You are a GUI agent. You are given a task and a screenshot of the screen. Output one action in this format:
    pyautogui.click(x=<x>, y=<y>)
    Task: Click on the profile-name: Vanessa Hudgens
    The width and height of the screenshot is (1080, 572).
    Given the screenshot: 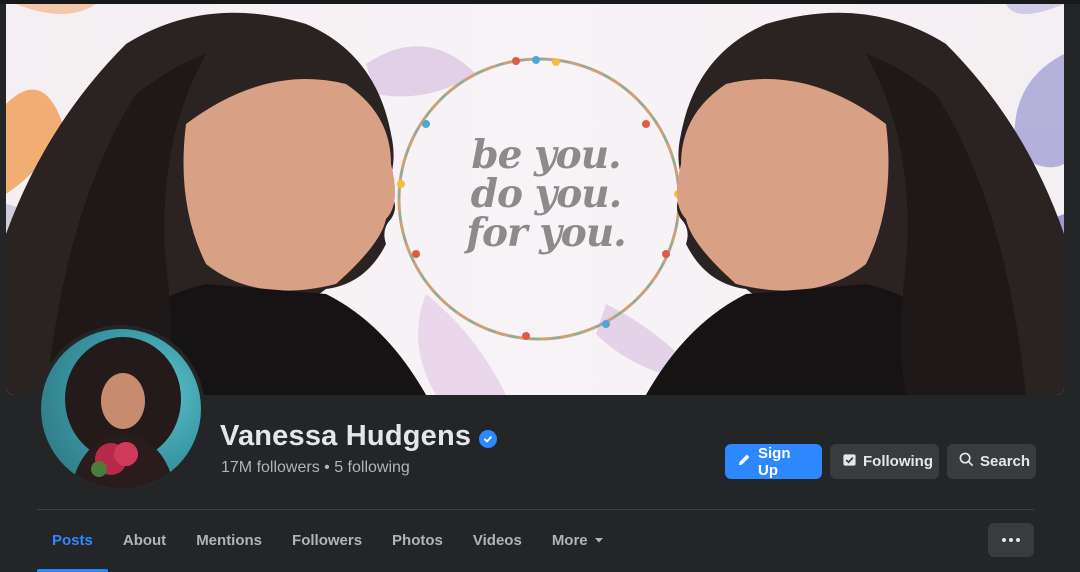 What is the action you would take?
    pyautogui.click(x=346, y=436)
    